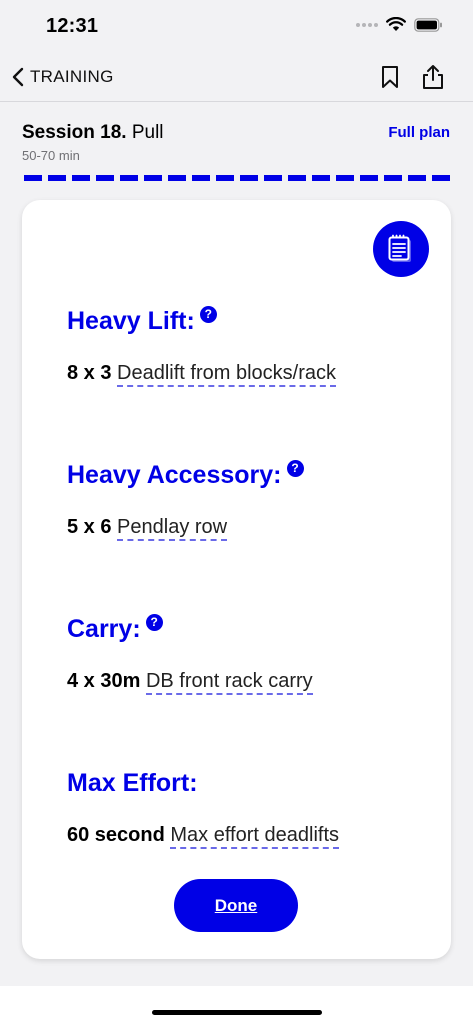  What do you see at coordinates (236, 77) in the screenshot?
I see `nav-bar: TRAINING` at bounding box center [236, 77].